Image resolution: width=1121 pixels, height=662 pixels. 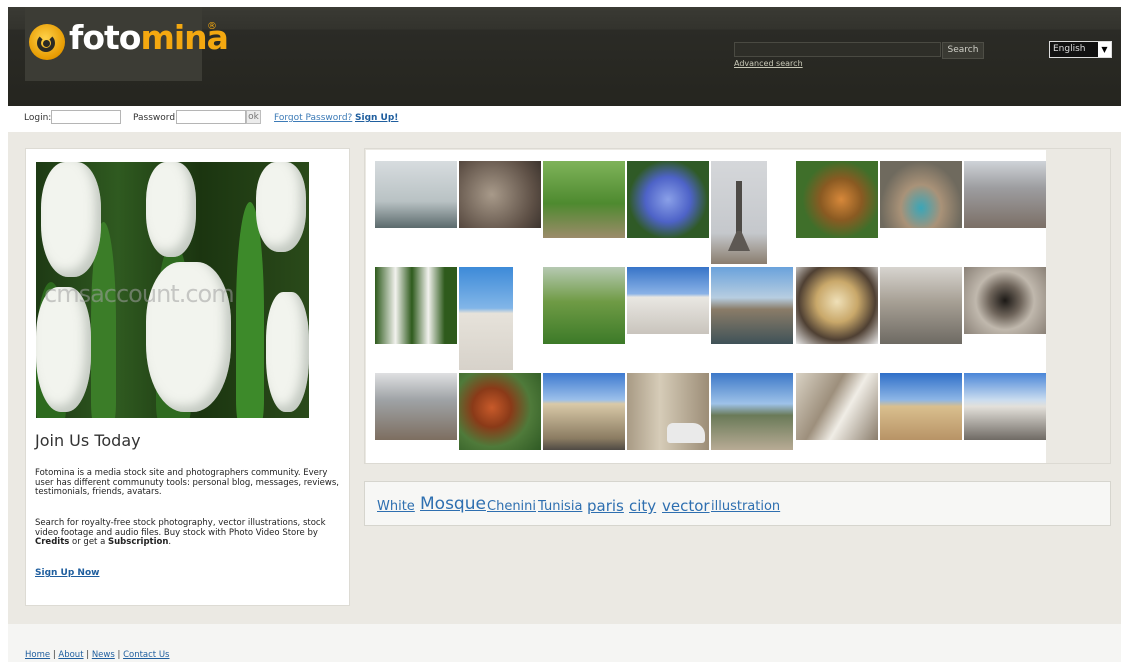 I want to click on footer-news-link: News, so click(x=103, y=655).